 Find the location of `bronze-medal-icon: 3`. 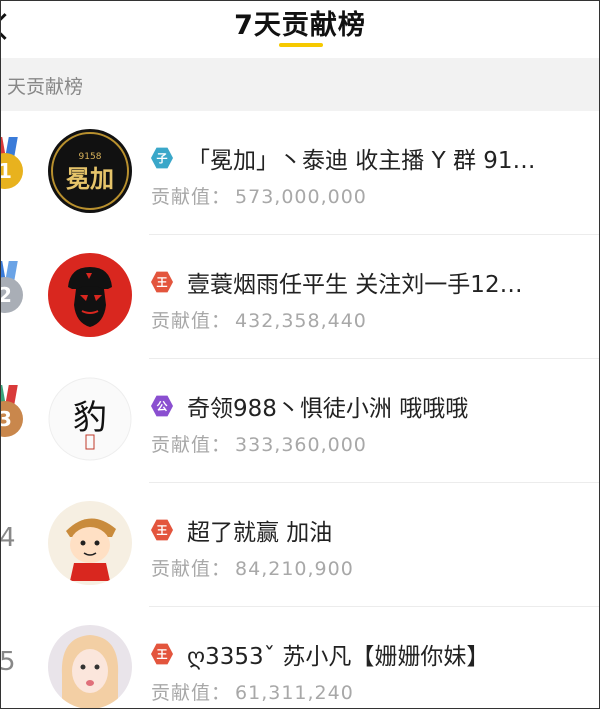

bronze-medal-icon: 3 is located at coordinates (14, 415).